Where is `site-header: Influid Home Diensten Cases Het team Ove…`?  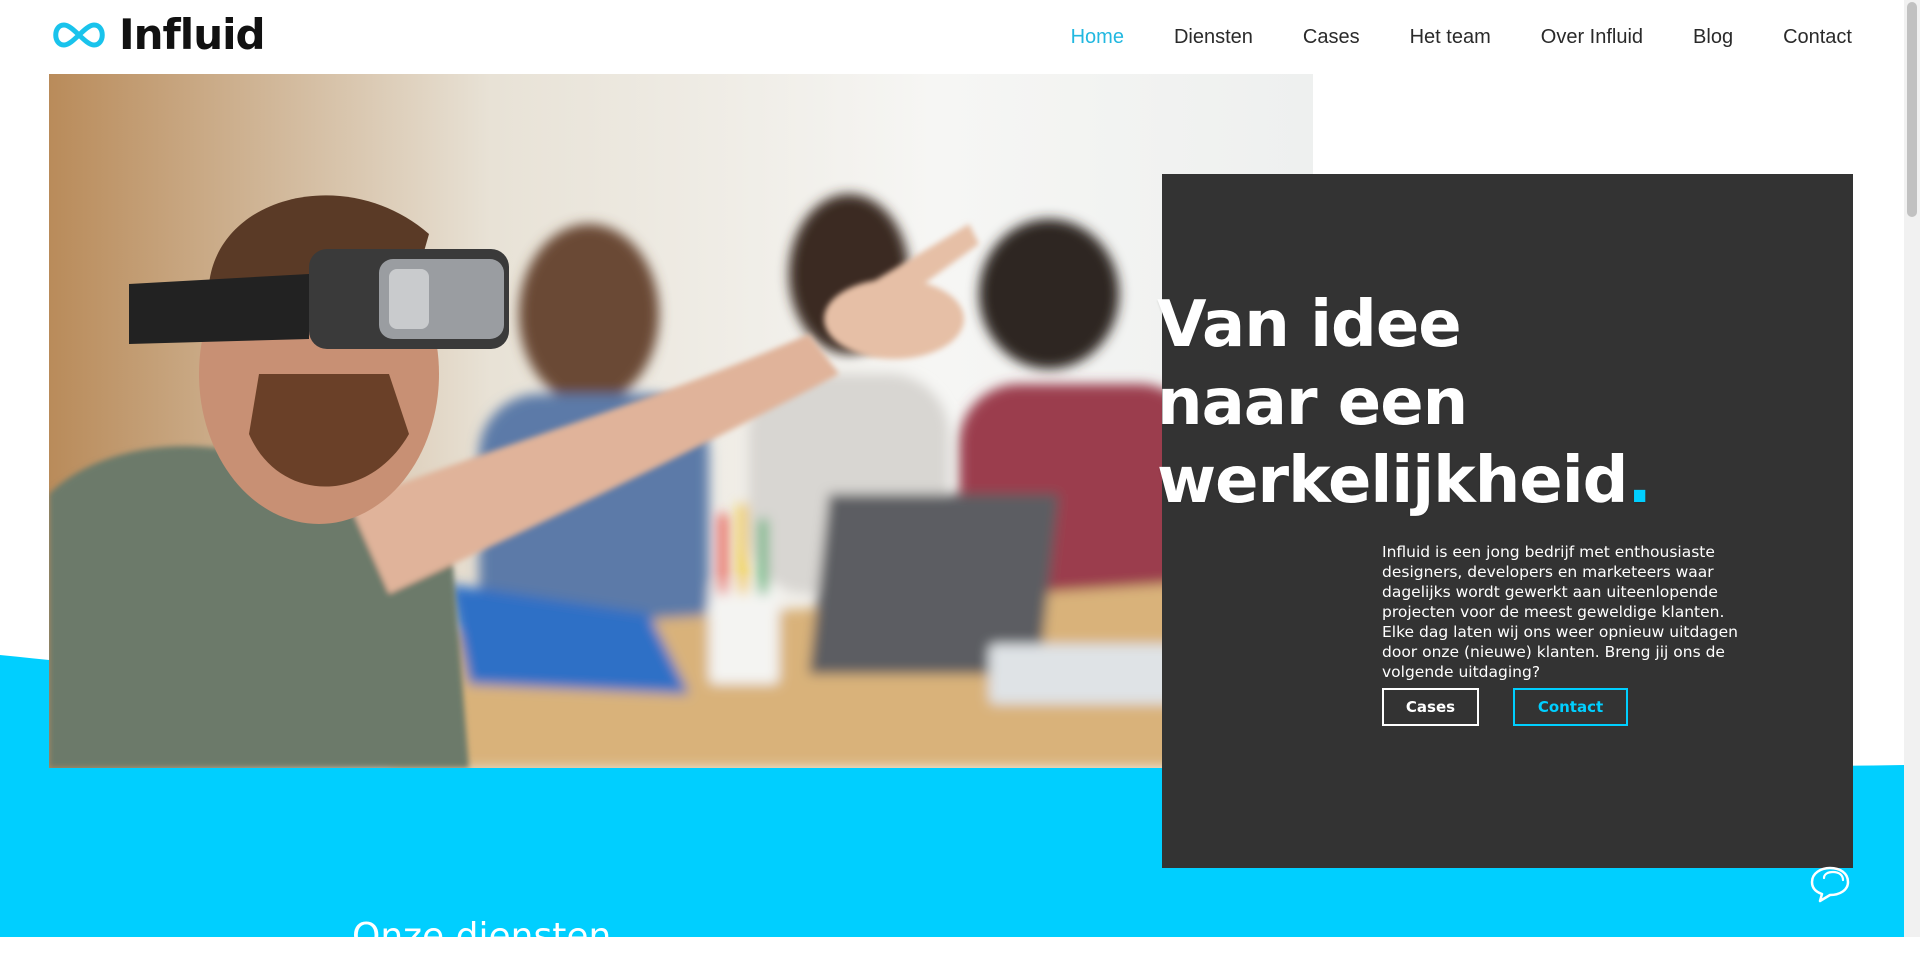 site-header: Influid Home Diensten Cases Het team Ove… is located at coordinates (952, 37).